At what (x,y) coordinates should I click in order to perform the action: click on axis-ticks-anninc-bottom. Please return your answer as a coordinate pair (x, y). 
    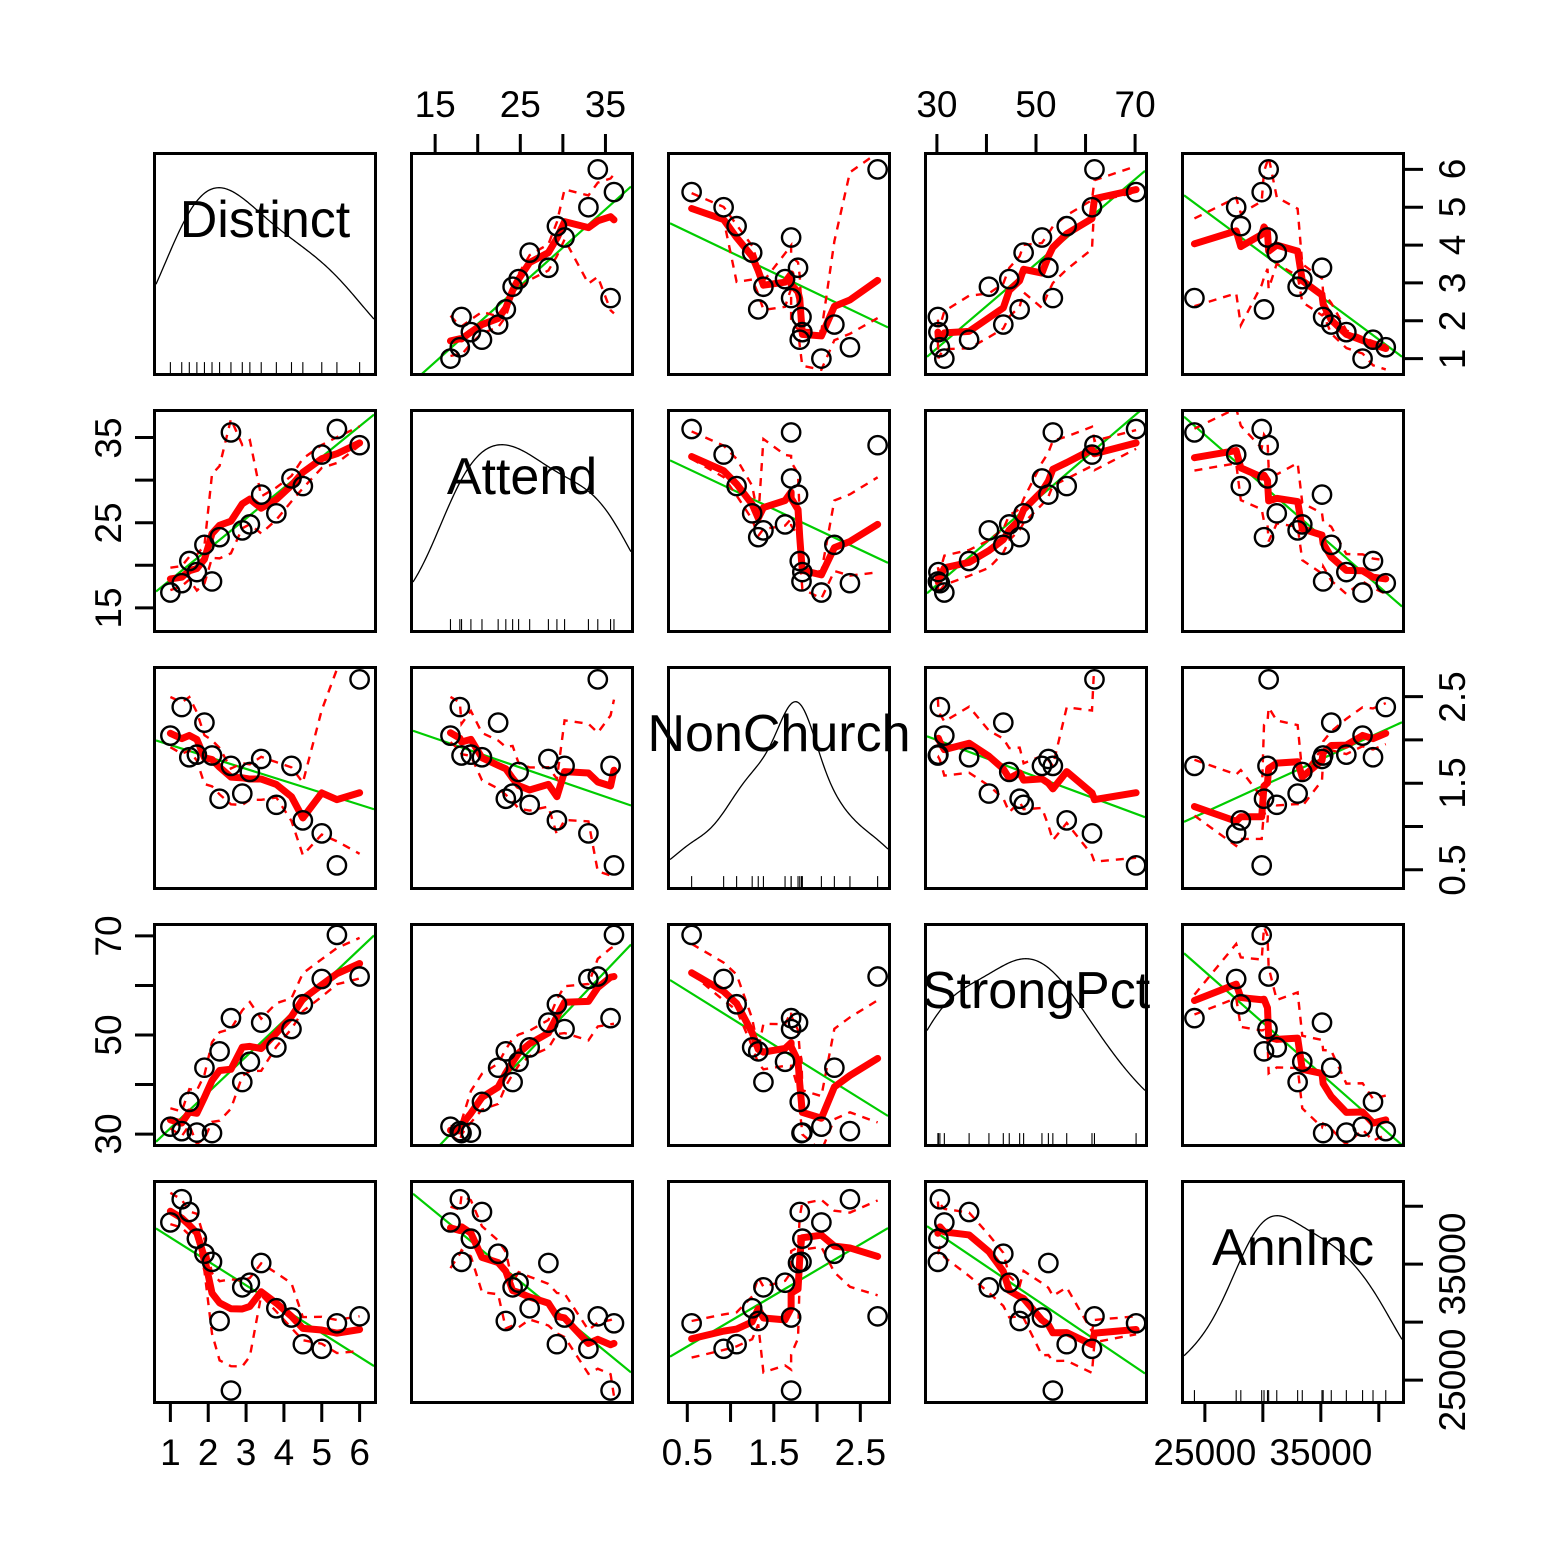
    Looking at the image, I should click on (1293, 1413).